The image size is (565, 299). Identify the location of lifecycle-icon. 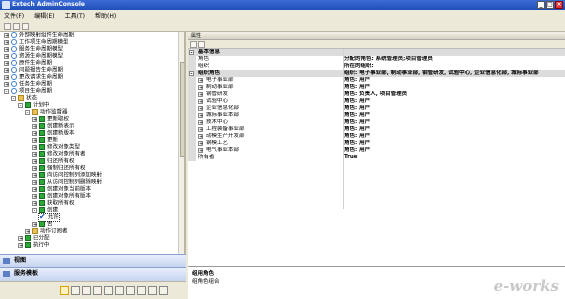
(108, 290).